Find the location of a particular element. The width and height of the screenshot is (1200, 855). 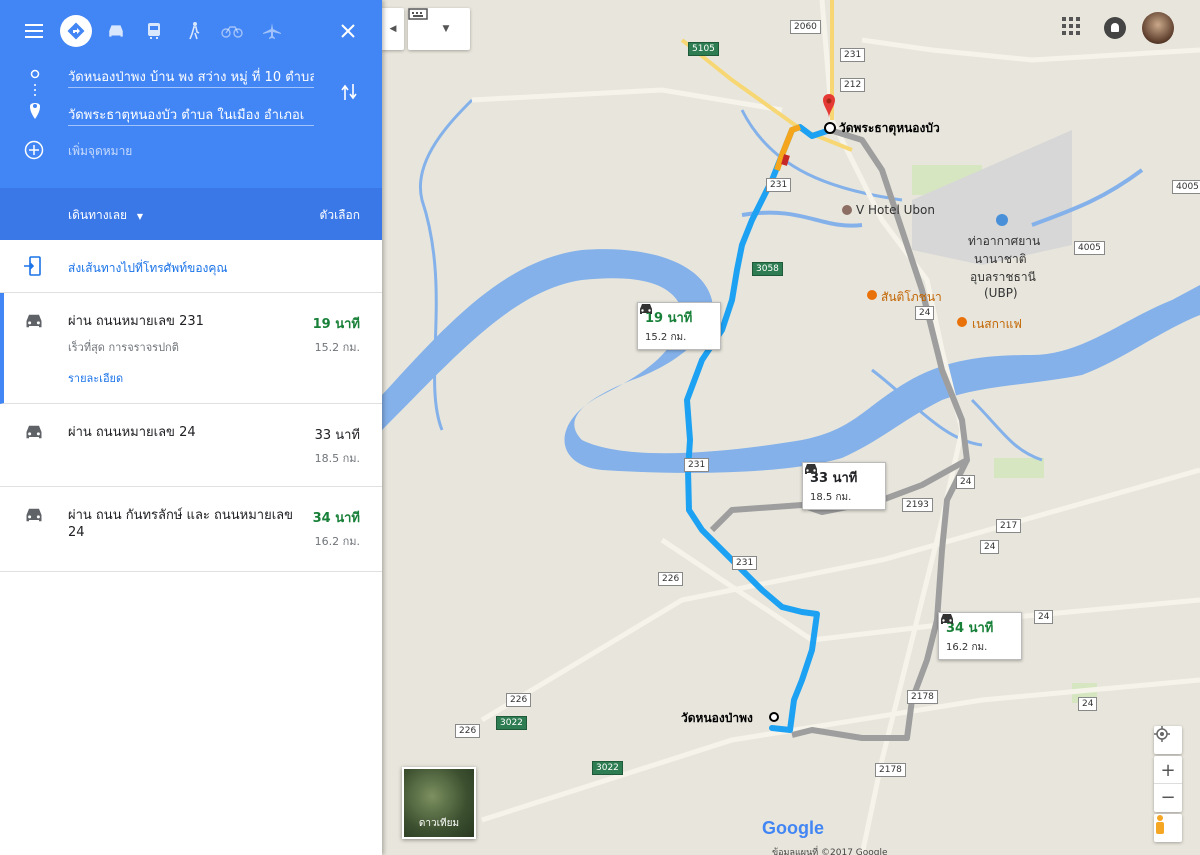

poi-label: สันติโภชนา is located at coordinates (911, 297).